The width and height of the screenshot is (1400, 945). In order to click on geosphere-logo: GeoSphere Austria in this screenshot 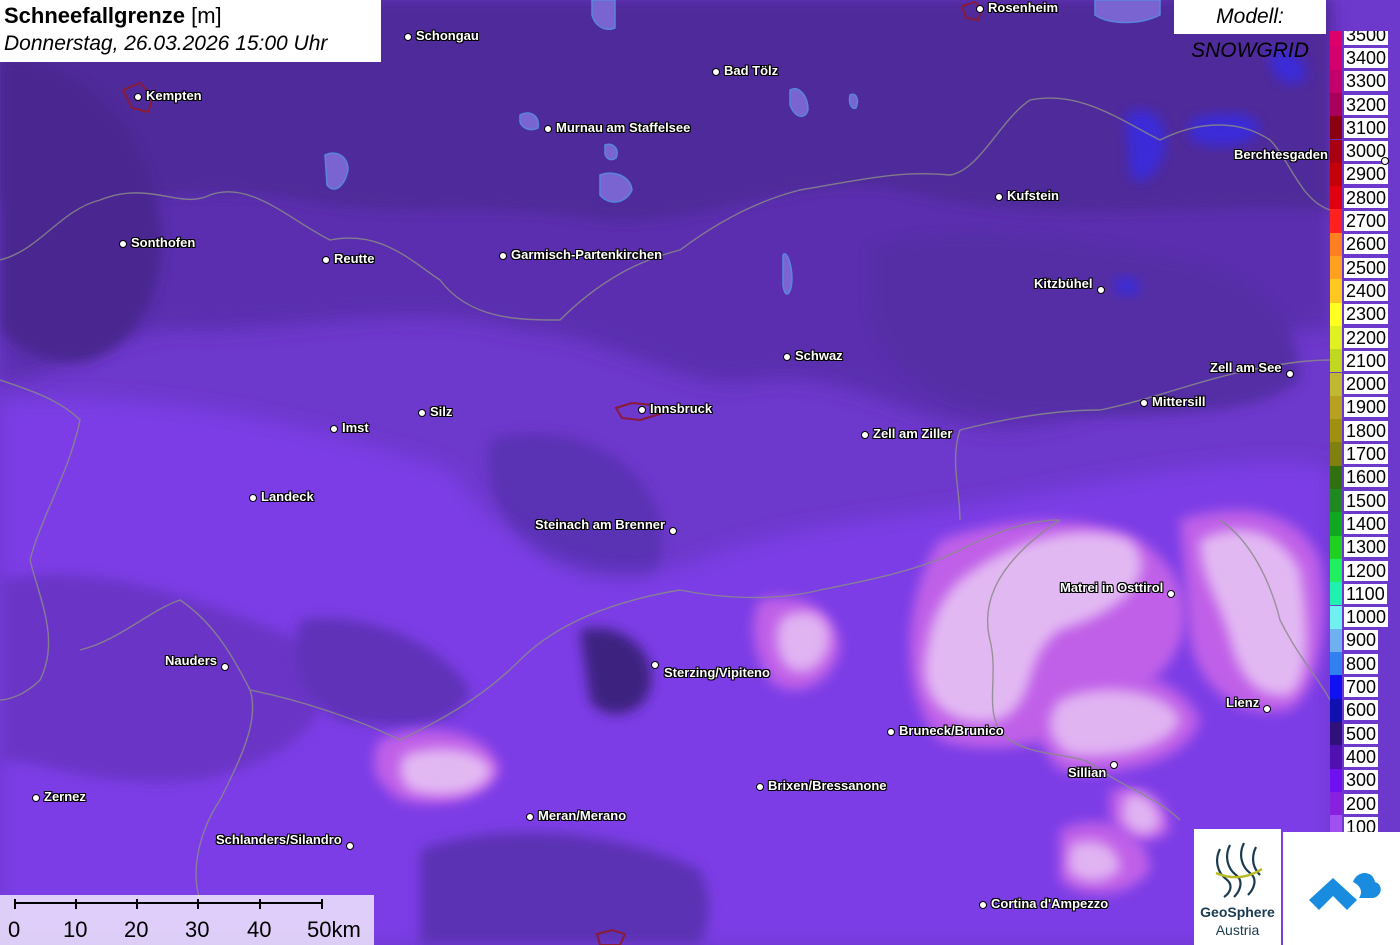, I will do `click(1237, 887)`.